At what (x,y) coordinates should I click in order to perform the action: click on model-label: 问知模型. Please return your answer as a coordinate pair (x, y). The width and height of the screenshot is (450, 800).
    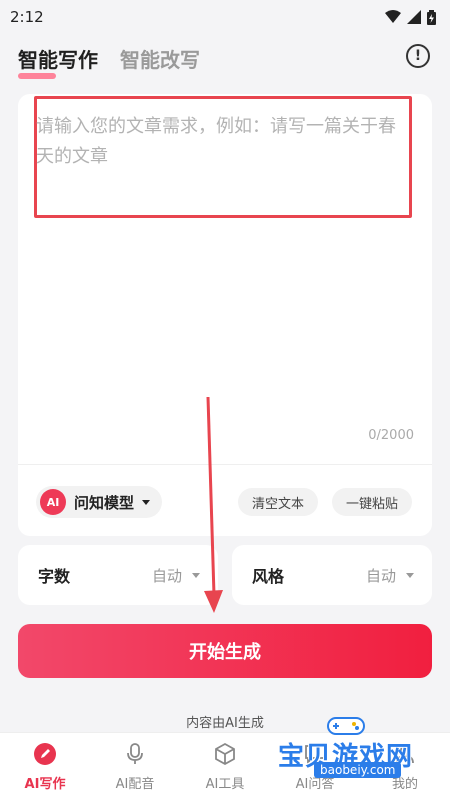
    Looking at the image, I should click on (104, 502).